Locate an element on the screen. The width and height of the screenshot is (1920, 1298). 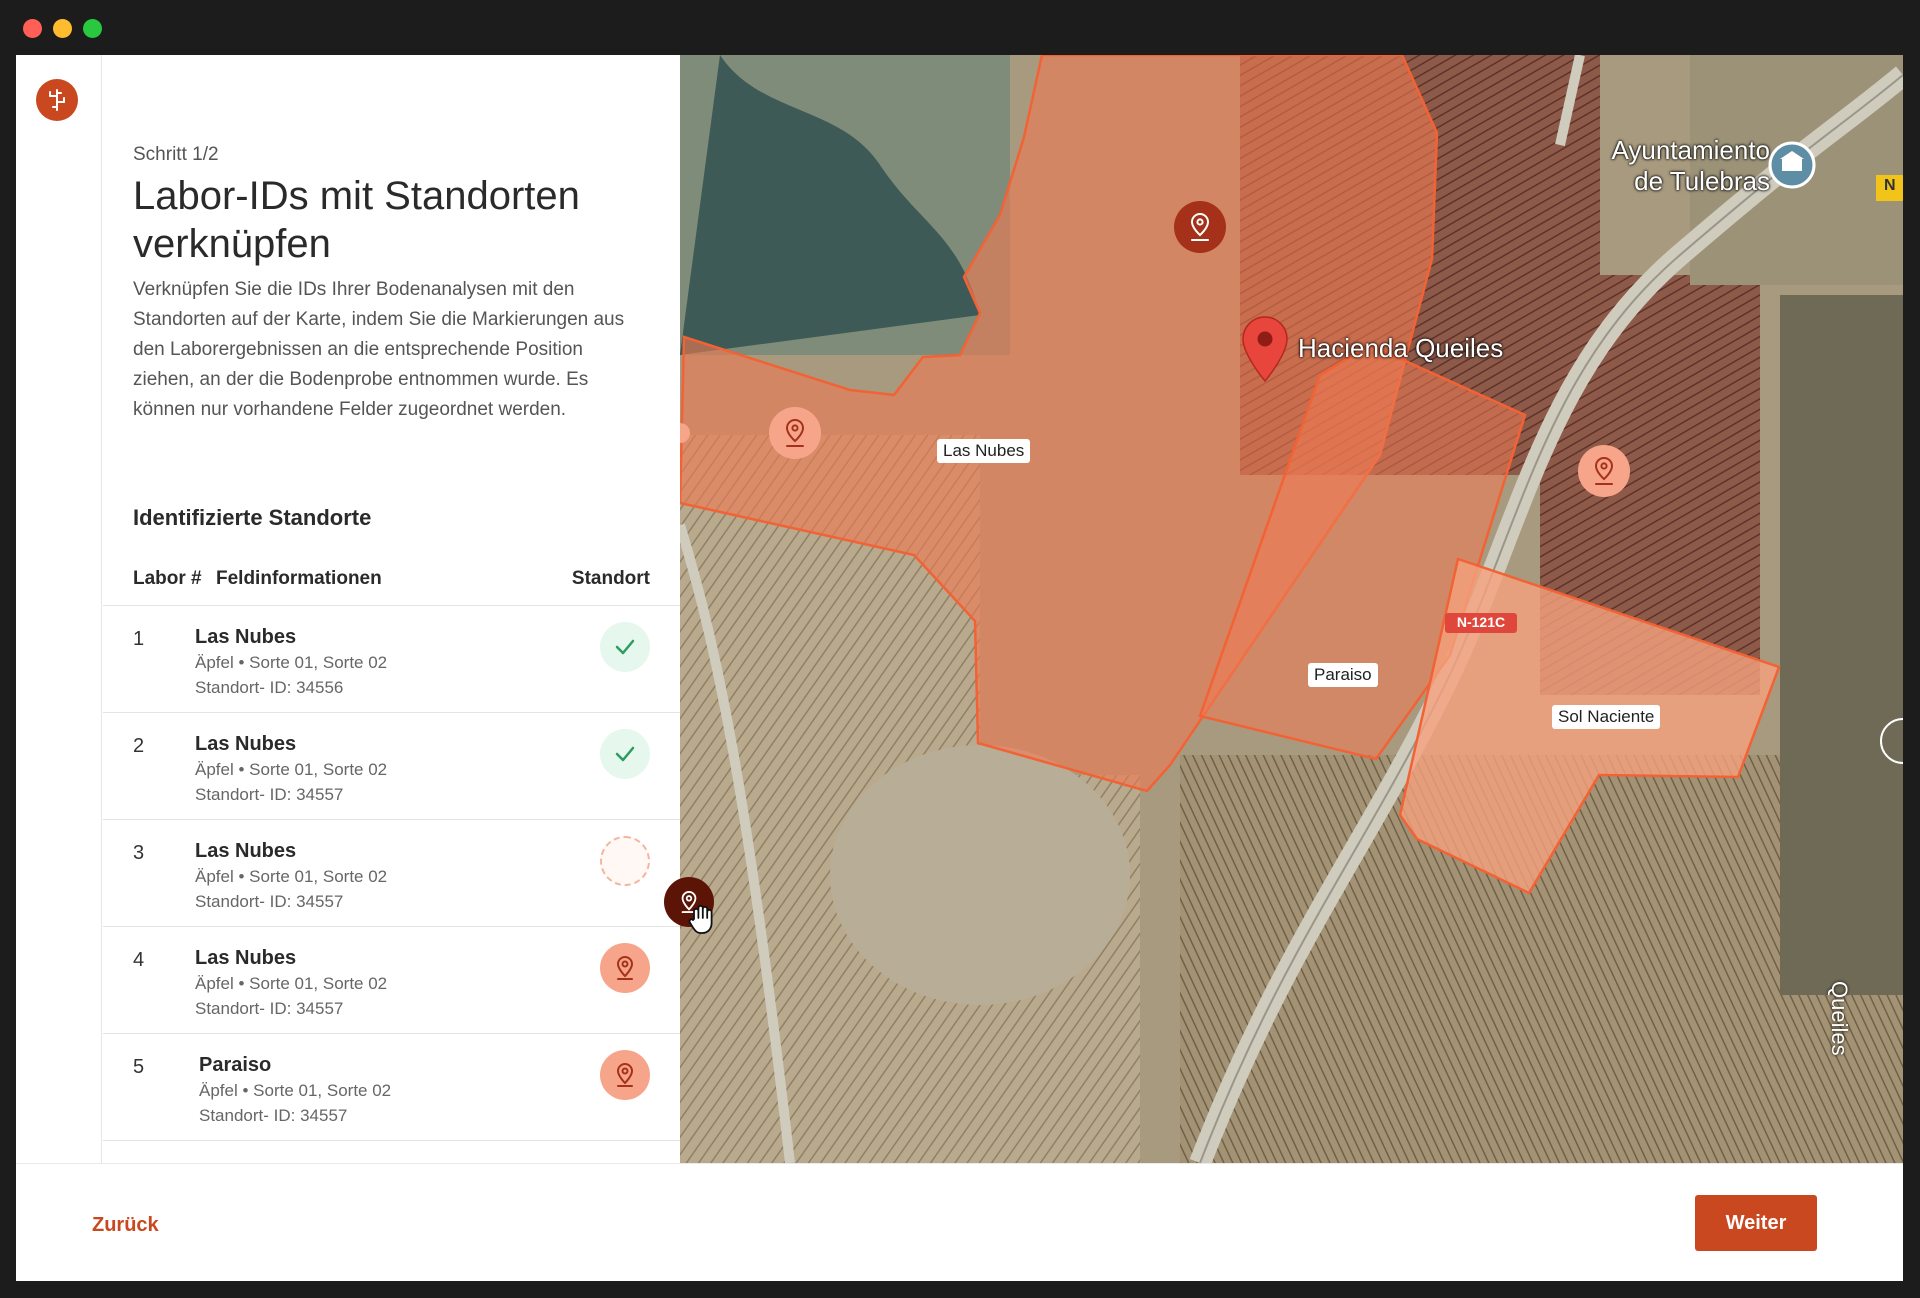
page-title: Labor-IDs mit Standorten verknüpfen is located at coordinates (356, 220).